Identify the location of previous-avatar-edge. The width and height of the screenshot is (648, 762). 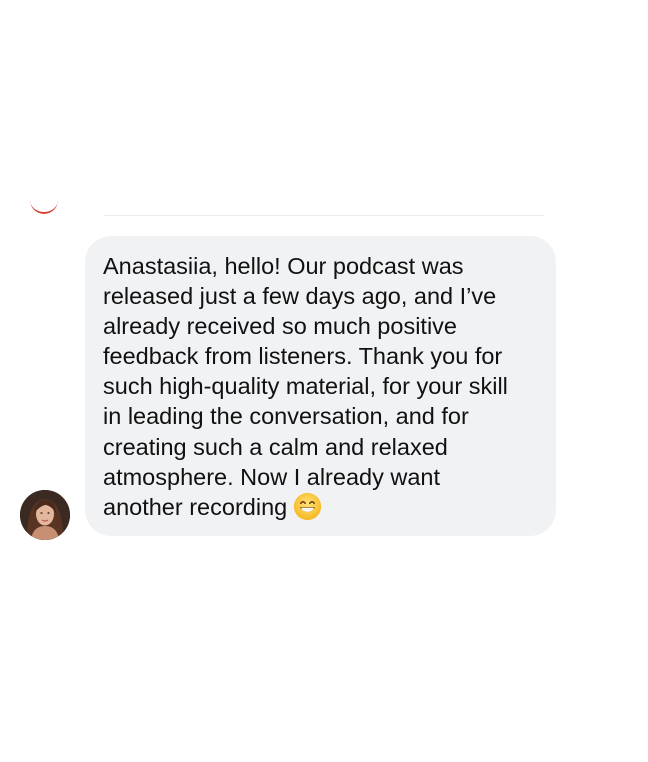
(44, 206).